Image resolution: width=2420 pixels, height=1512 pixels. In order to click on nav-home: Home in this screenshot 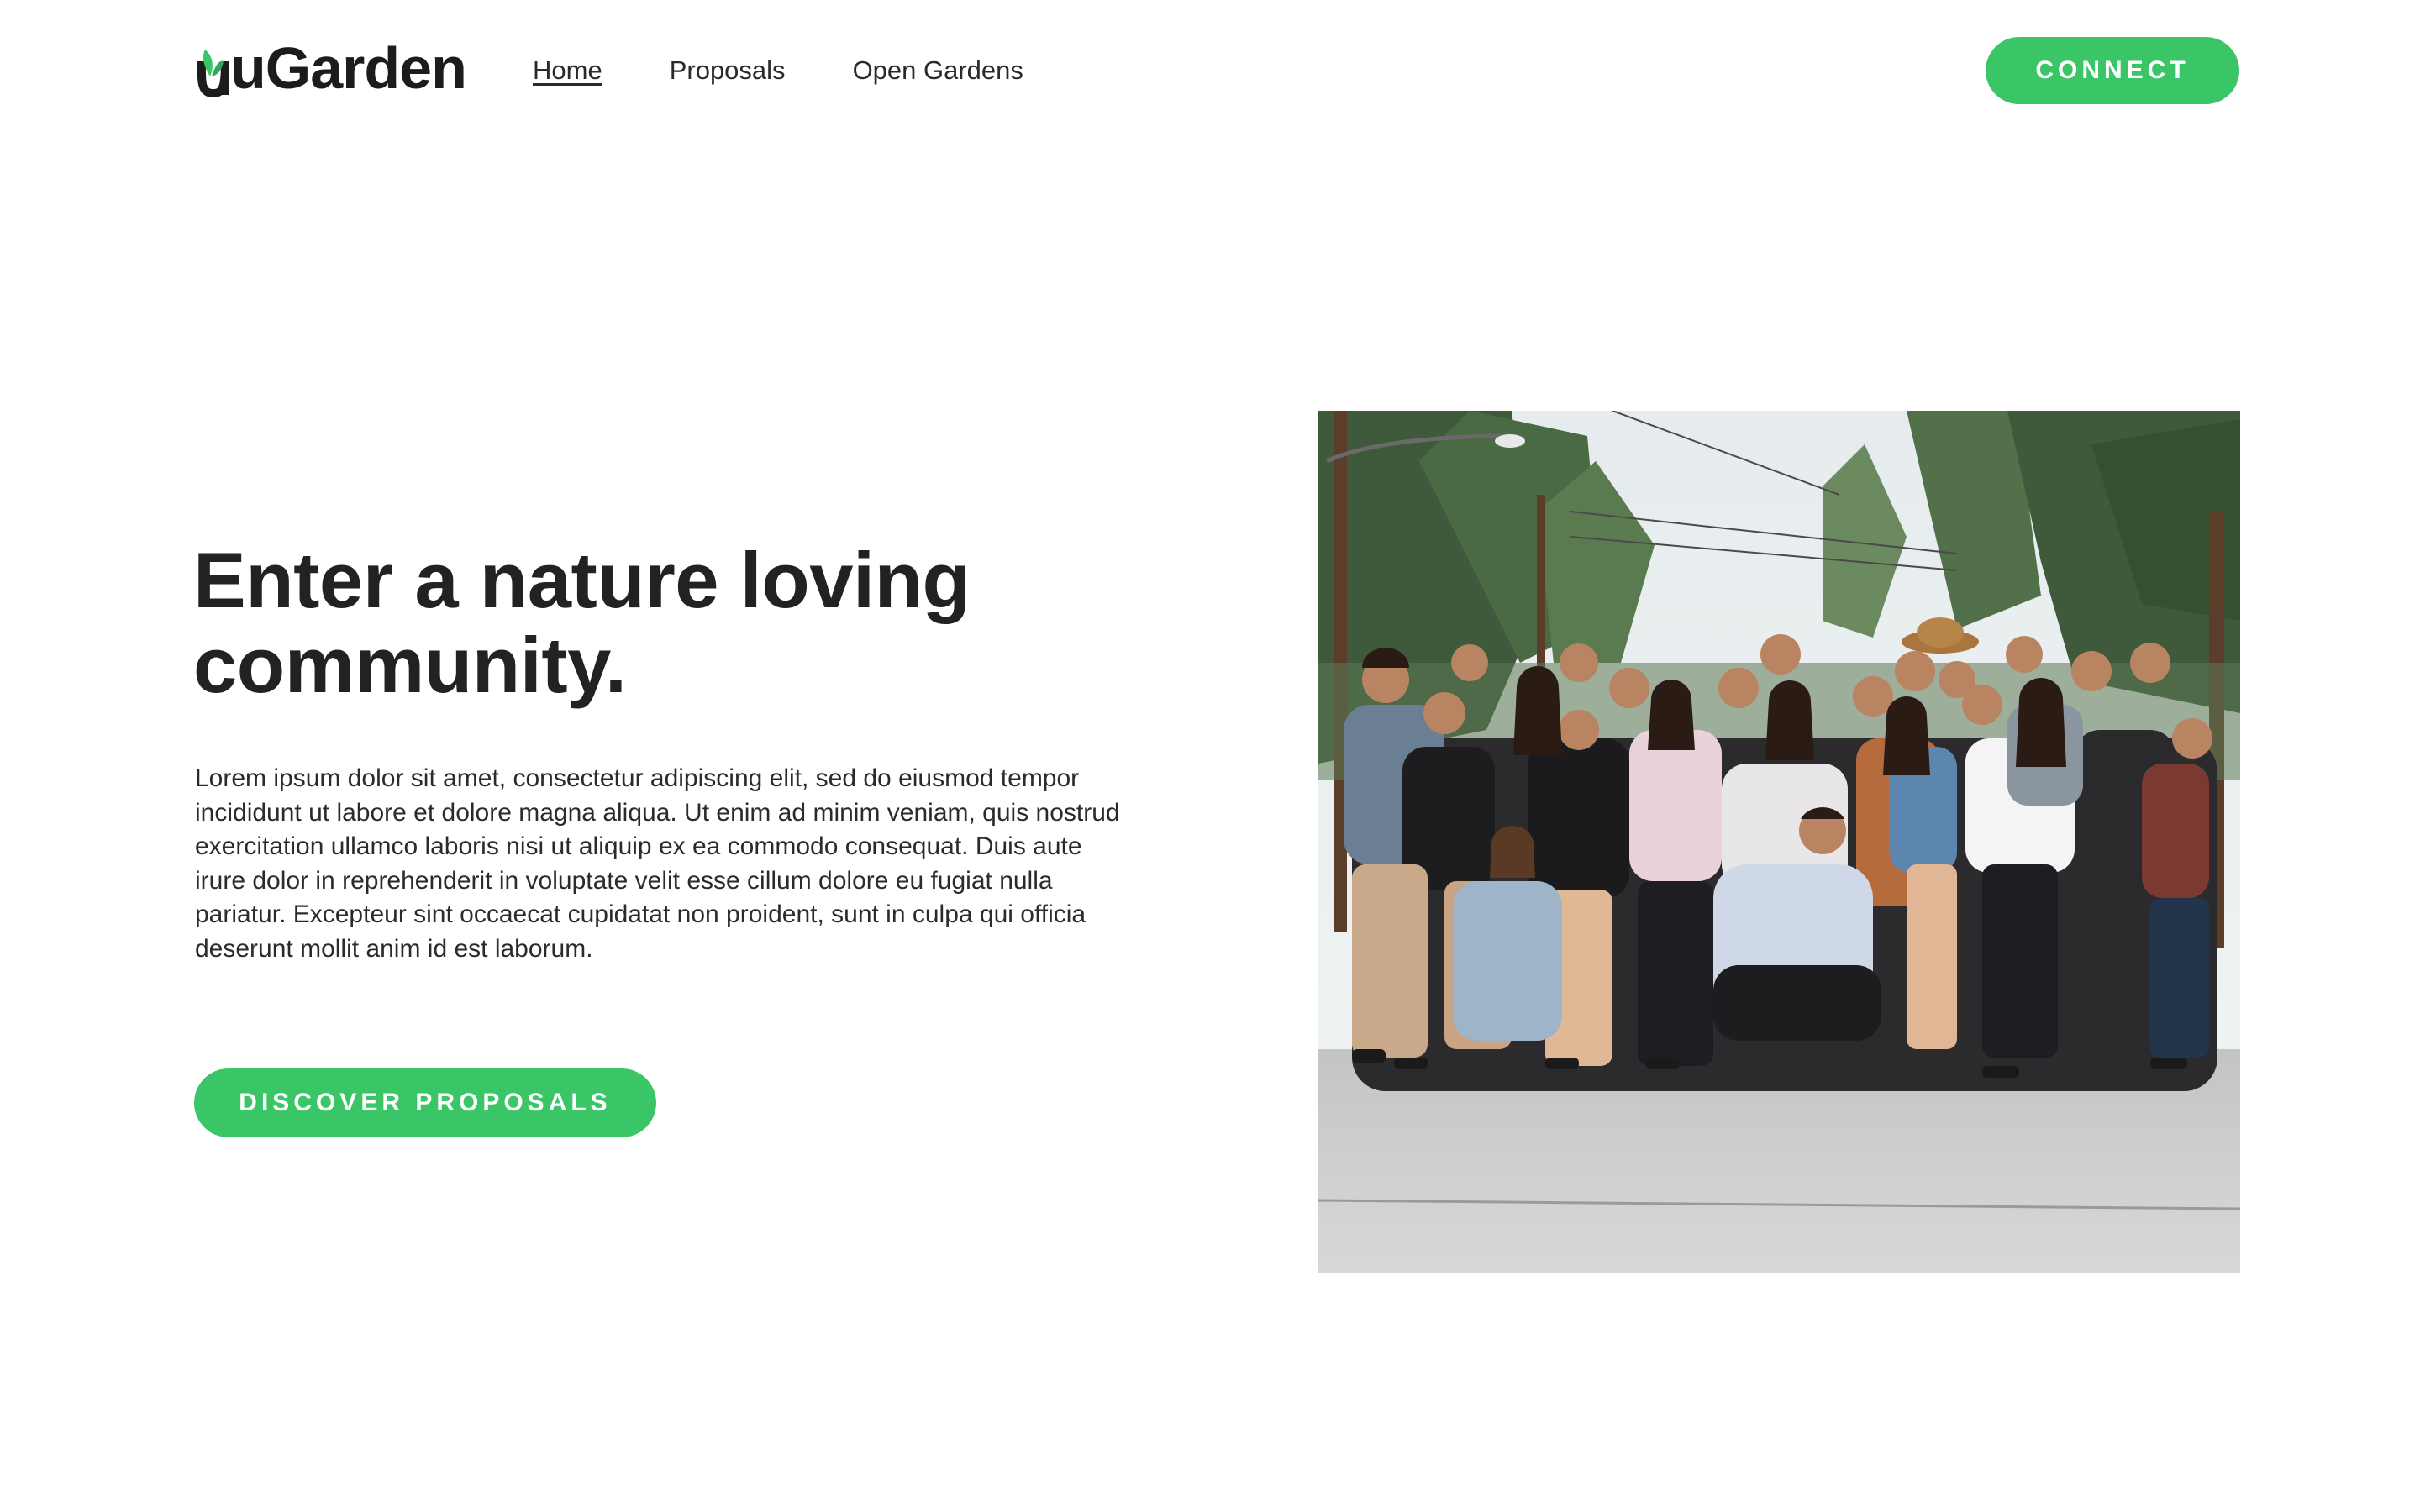, I will do `click(567, 70)`.